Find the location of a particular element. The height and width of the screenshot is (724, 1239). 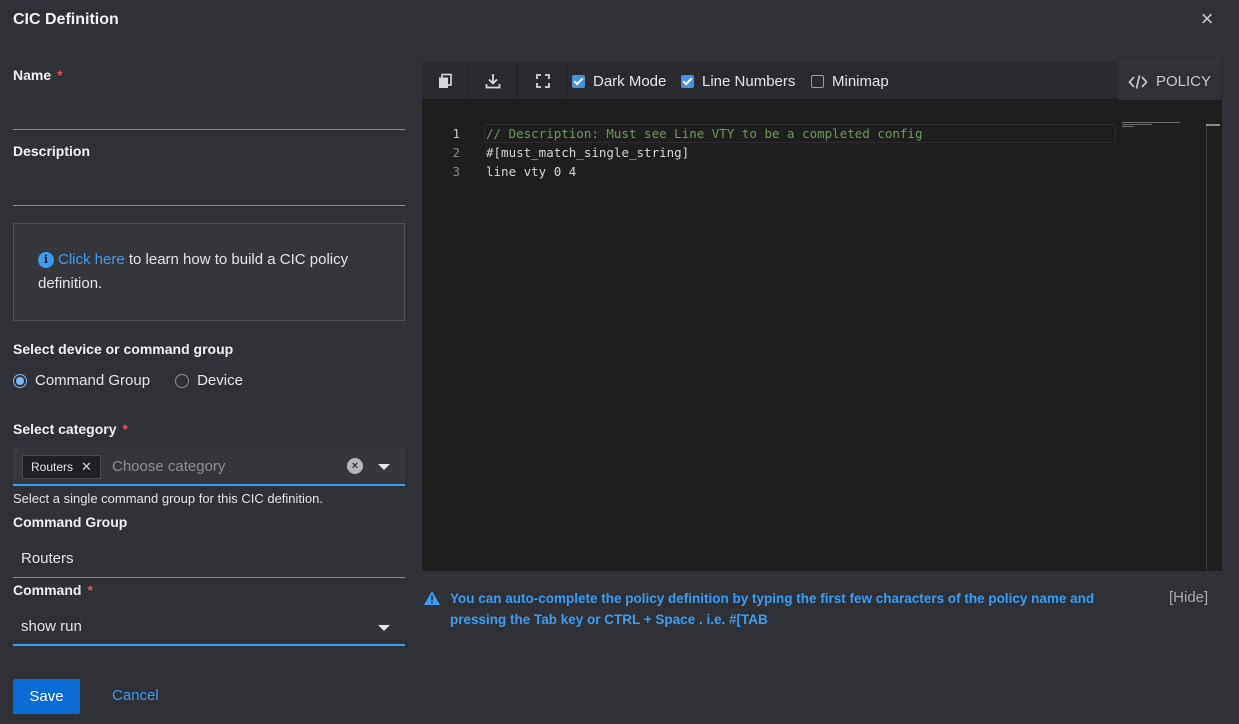

info-icon: i is located at coordinates (46, 260).